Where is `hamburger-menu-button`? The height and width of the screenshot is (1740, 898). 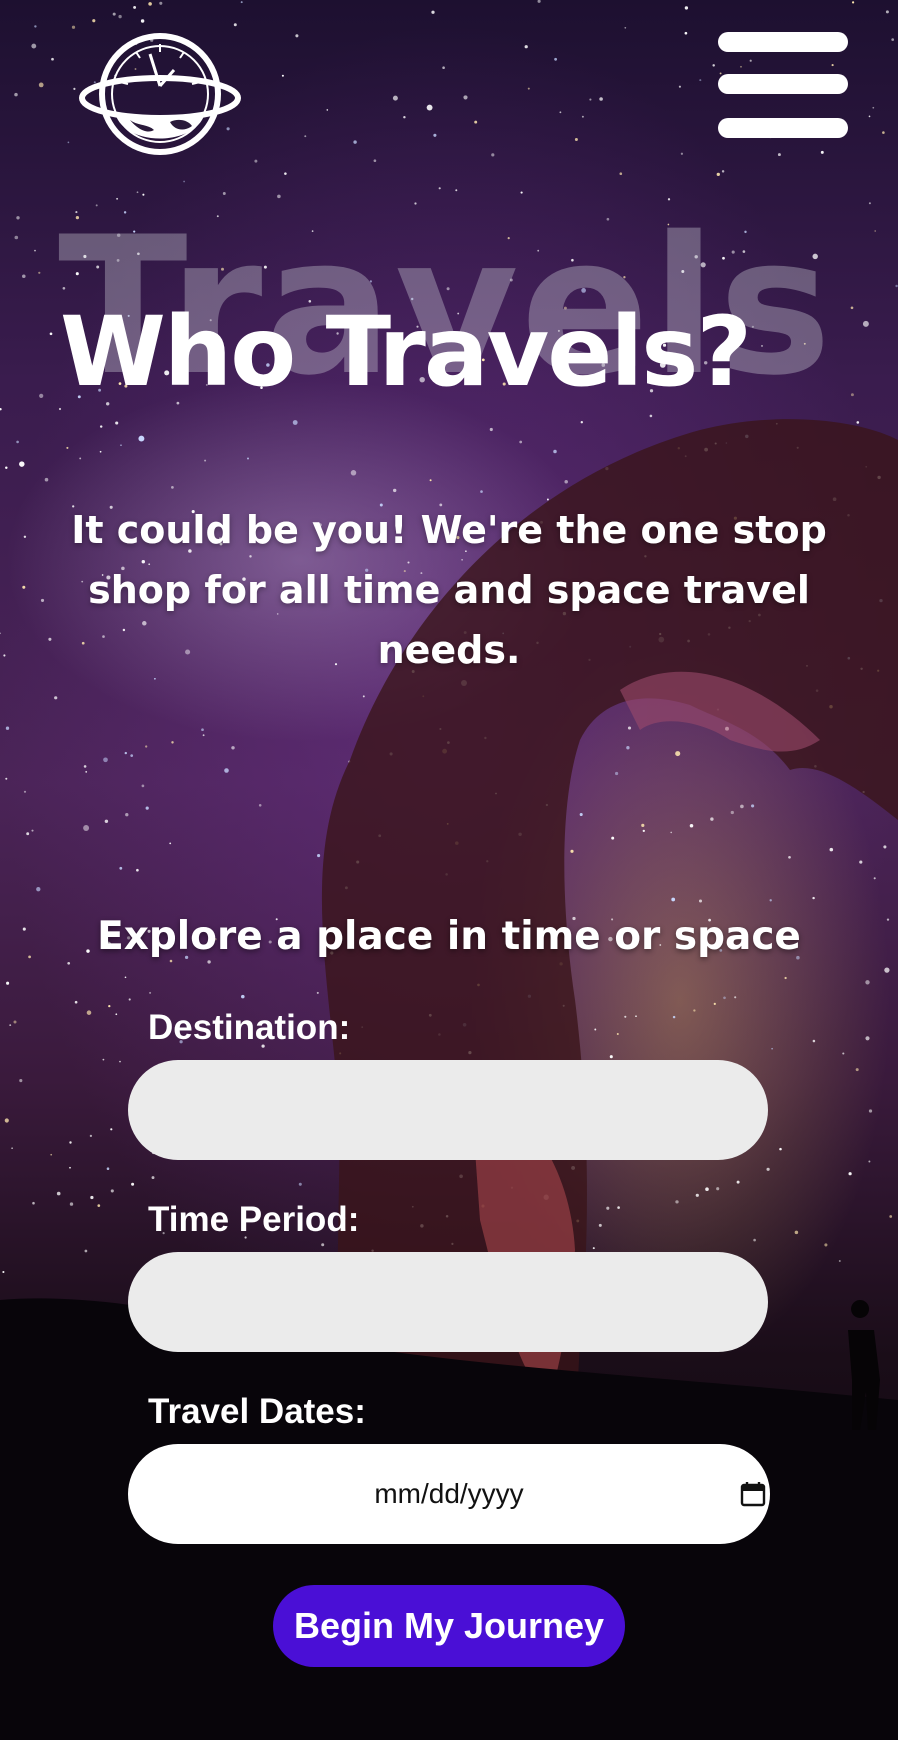 hamburger-menu-button is located at coordinates (783, 86).